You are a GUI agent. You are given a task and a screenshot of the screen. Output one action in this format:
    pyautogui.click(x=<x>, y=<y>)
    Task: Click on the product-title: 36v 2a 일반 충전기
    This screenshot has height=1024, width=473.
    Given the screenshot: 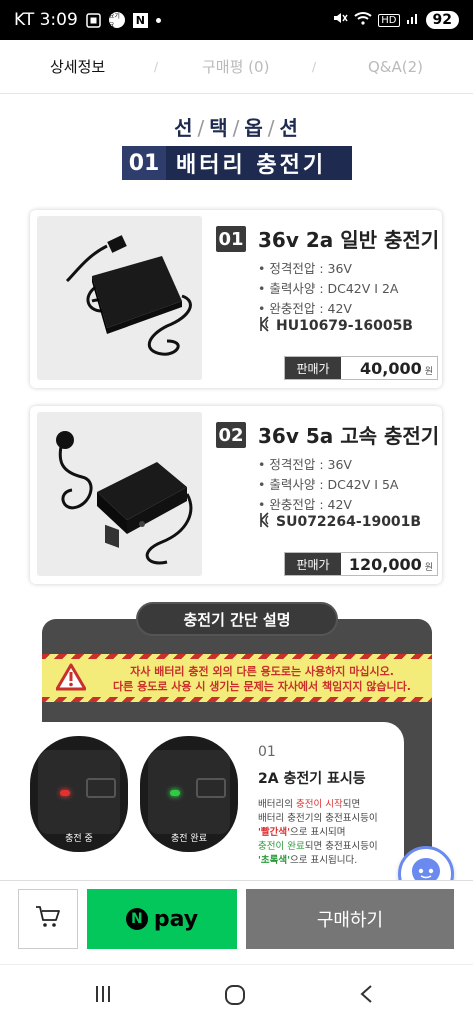 What is the action you would take?
    pyautogui.click(x=349, y=240)
    